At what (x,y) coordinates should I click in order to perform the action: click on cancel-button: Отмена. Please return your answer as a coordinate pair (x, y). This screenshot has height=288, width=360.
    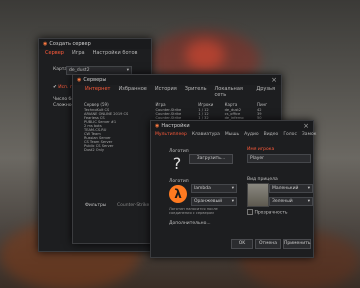
    Looking at the image, I should click on (268, 244).